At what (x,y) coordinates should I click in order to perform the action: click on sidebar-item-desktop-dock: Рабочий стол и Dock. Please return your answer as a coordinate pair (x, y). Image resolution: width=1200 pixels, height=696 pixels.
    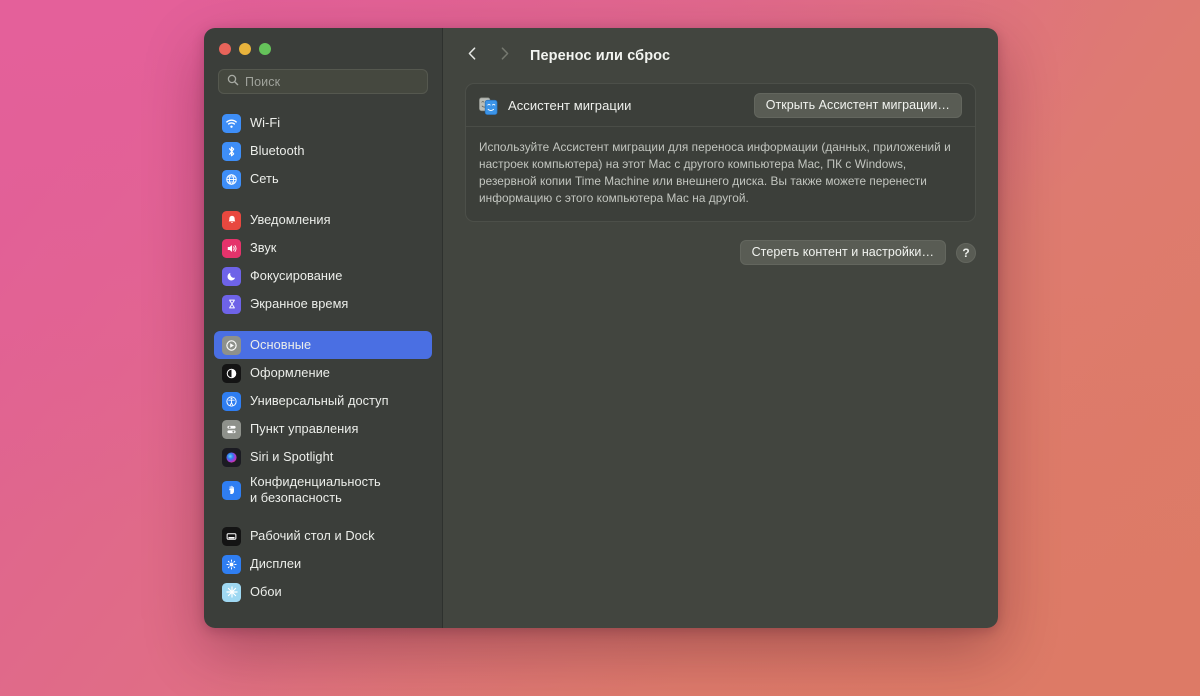
    Looking at the image, I should click on (323, 536).